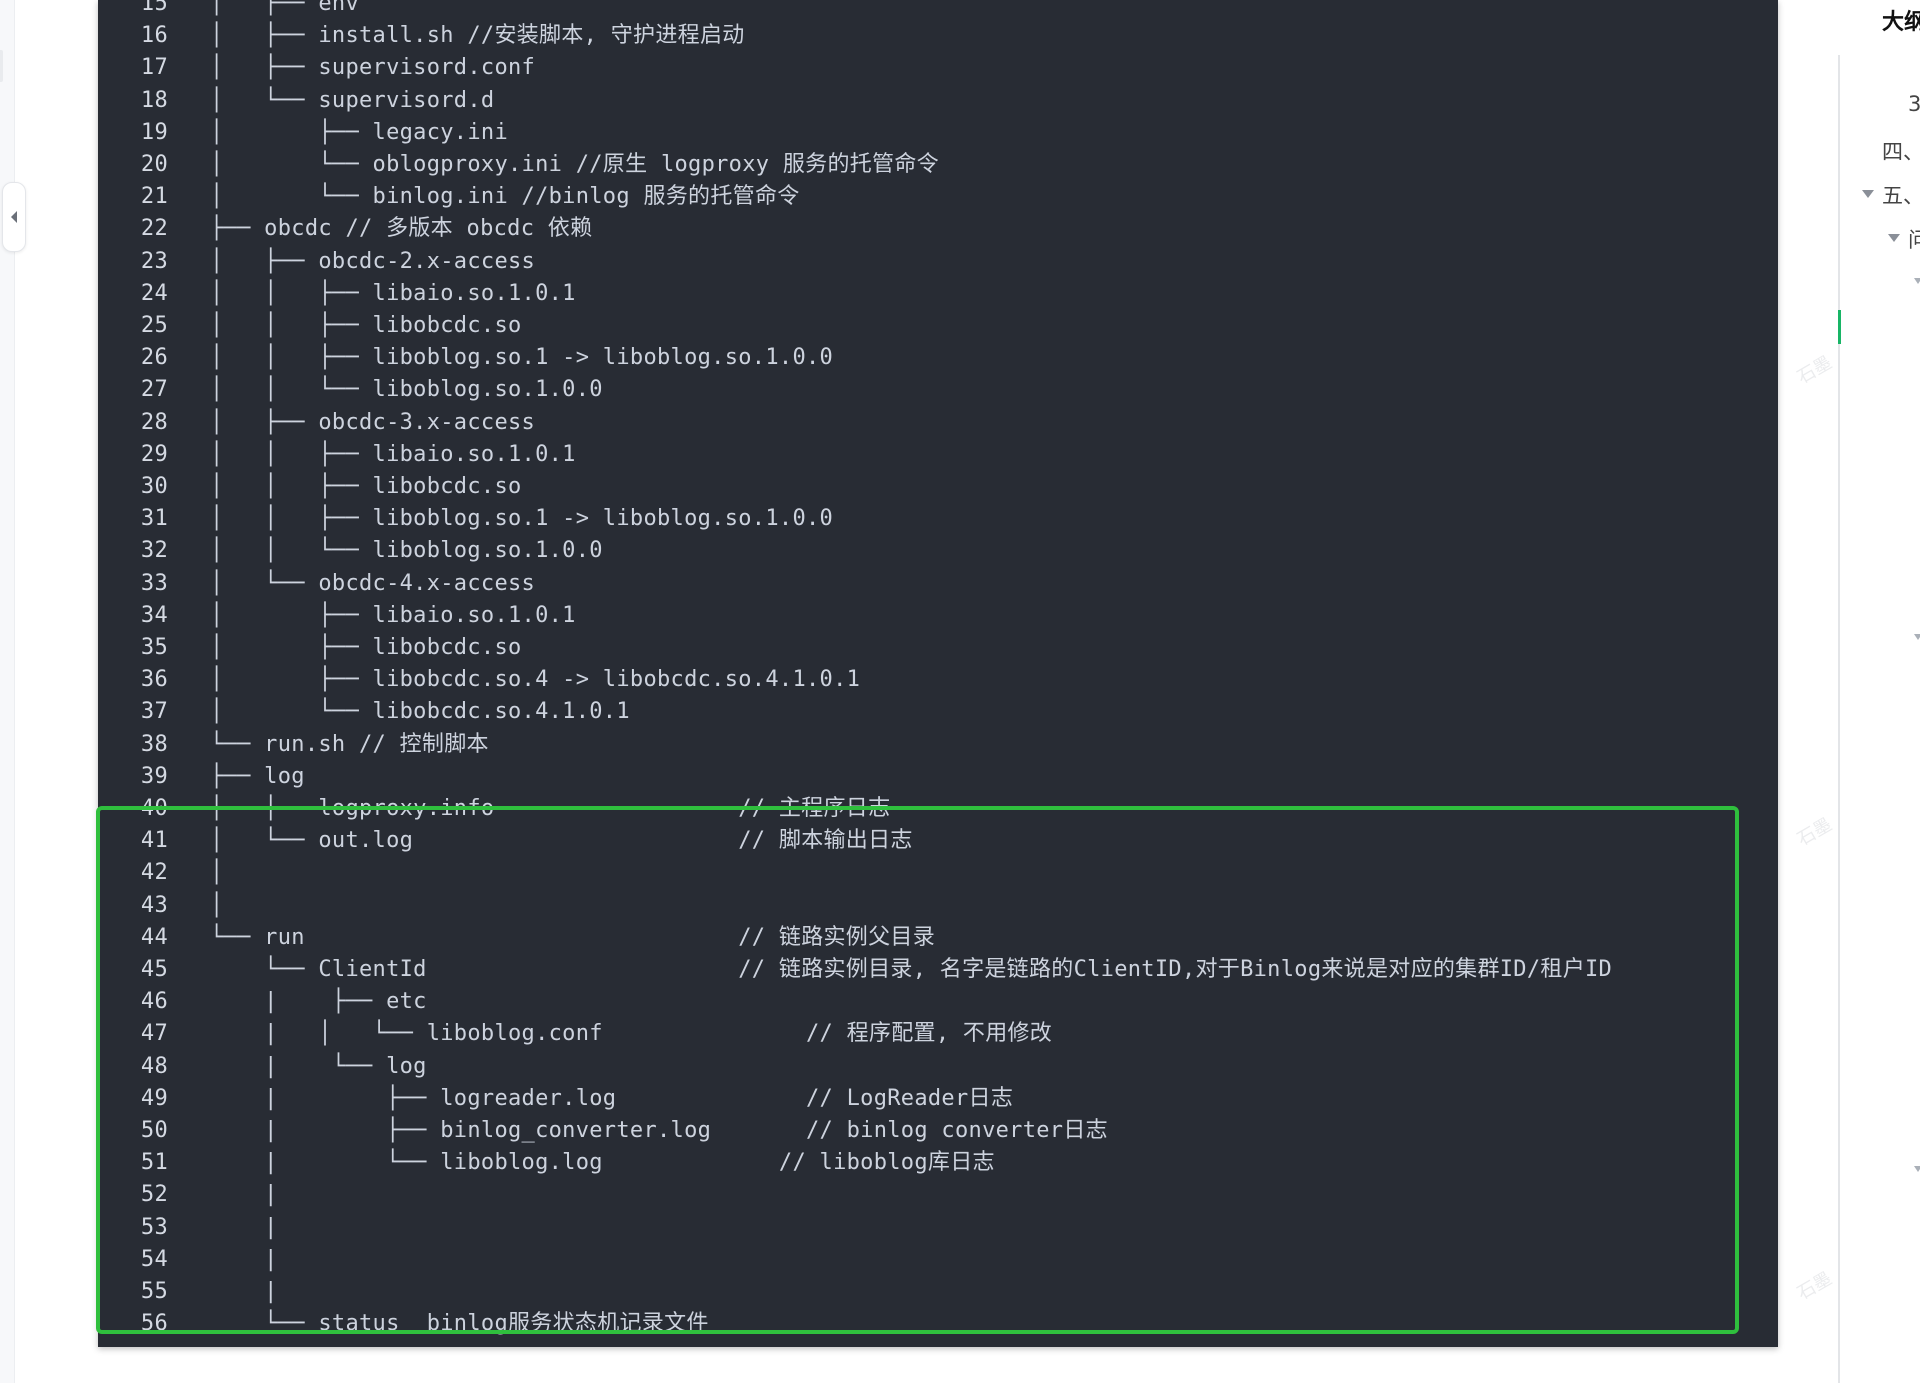 The width and height of the screenshot is (1920, 1383). I want to click on code-line: 38 └── run.sh // 控制脚本, so click(293, 745).